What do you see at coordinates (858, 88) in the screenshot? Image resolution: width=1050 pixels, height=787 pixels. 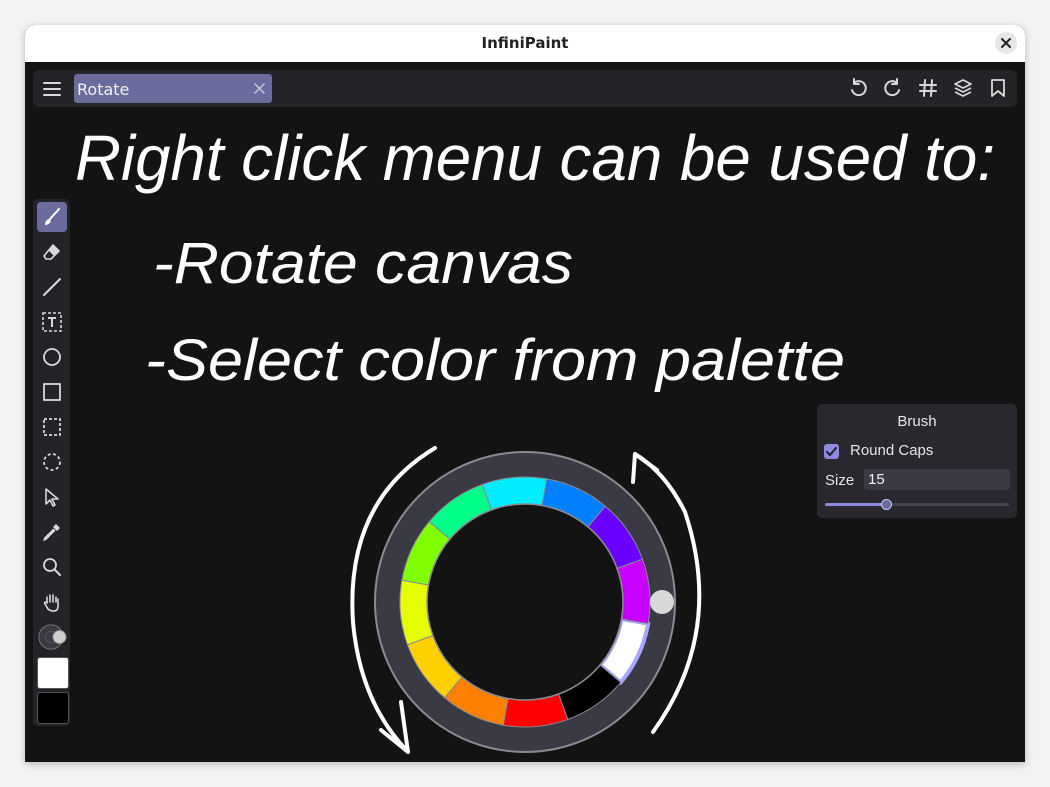 I see `undo-icon` at bounding box center [858, 88].